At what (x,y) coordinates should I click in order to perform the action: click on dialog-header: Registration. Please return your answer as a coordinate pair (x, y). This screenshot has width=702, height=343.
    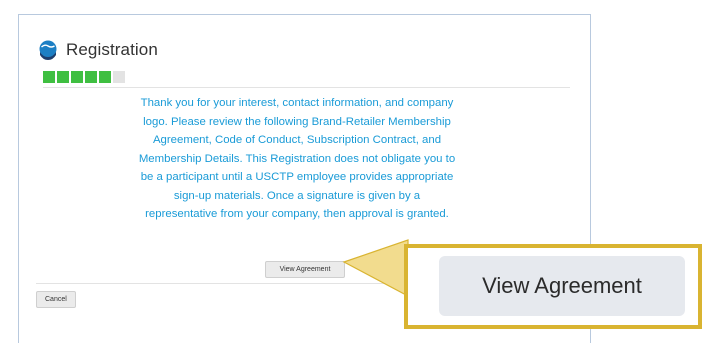
    Looking at the image, I should click on (97, 50).